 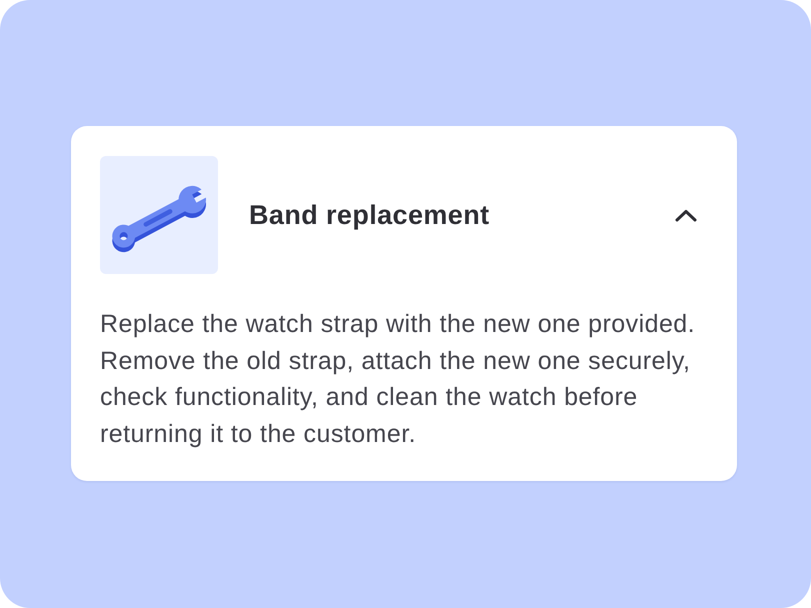 What do you see at coordinates (369, 215) in the screenshot?
I see `card-title: Band replacement` at bounding box center [369, 215].